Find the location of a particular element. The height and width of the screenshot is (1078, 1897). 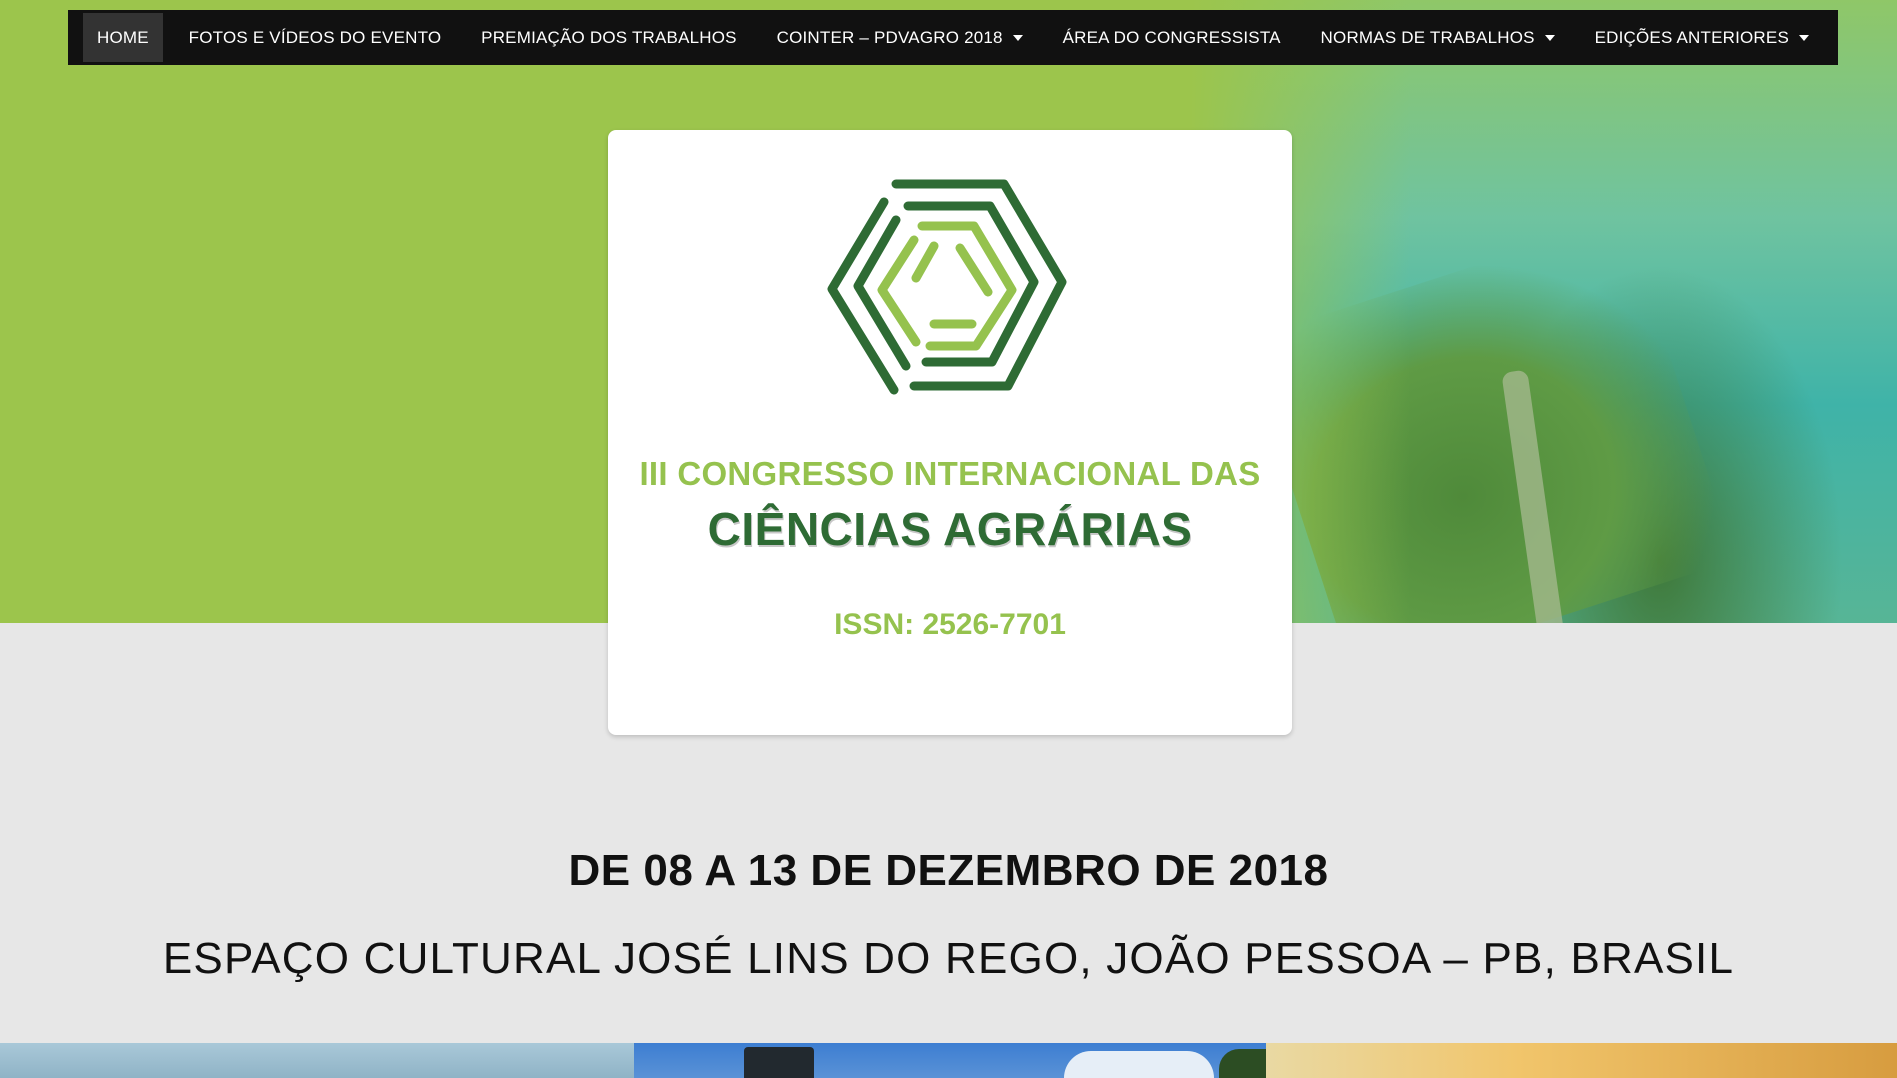

nav-item-label: FOTOS E VÍDEOS DO EVENTO is located at coordinates (315, 37).